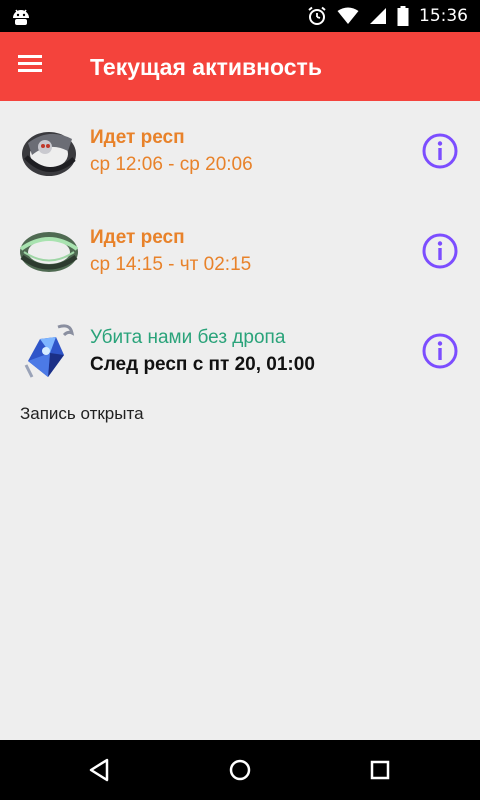 The height and width of the screenshot is (800, 480). I want to click on status-bar: 15:36, so click(240, 16).